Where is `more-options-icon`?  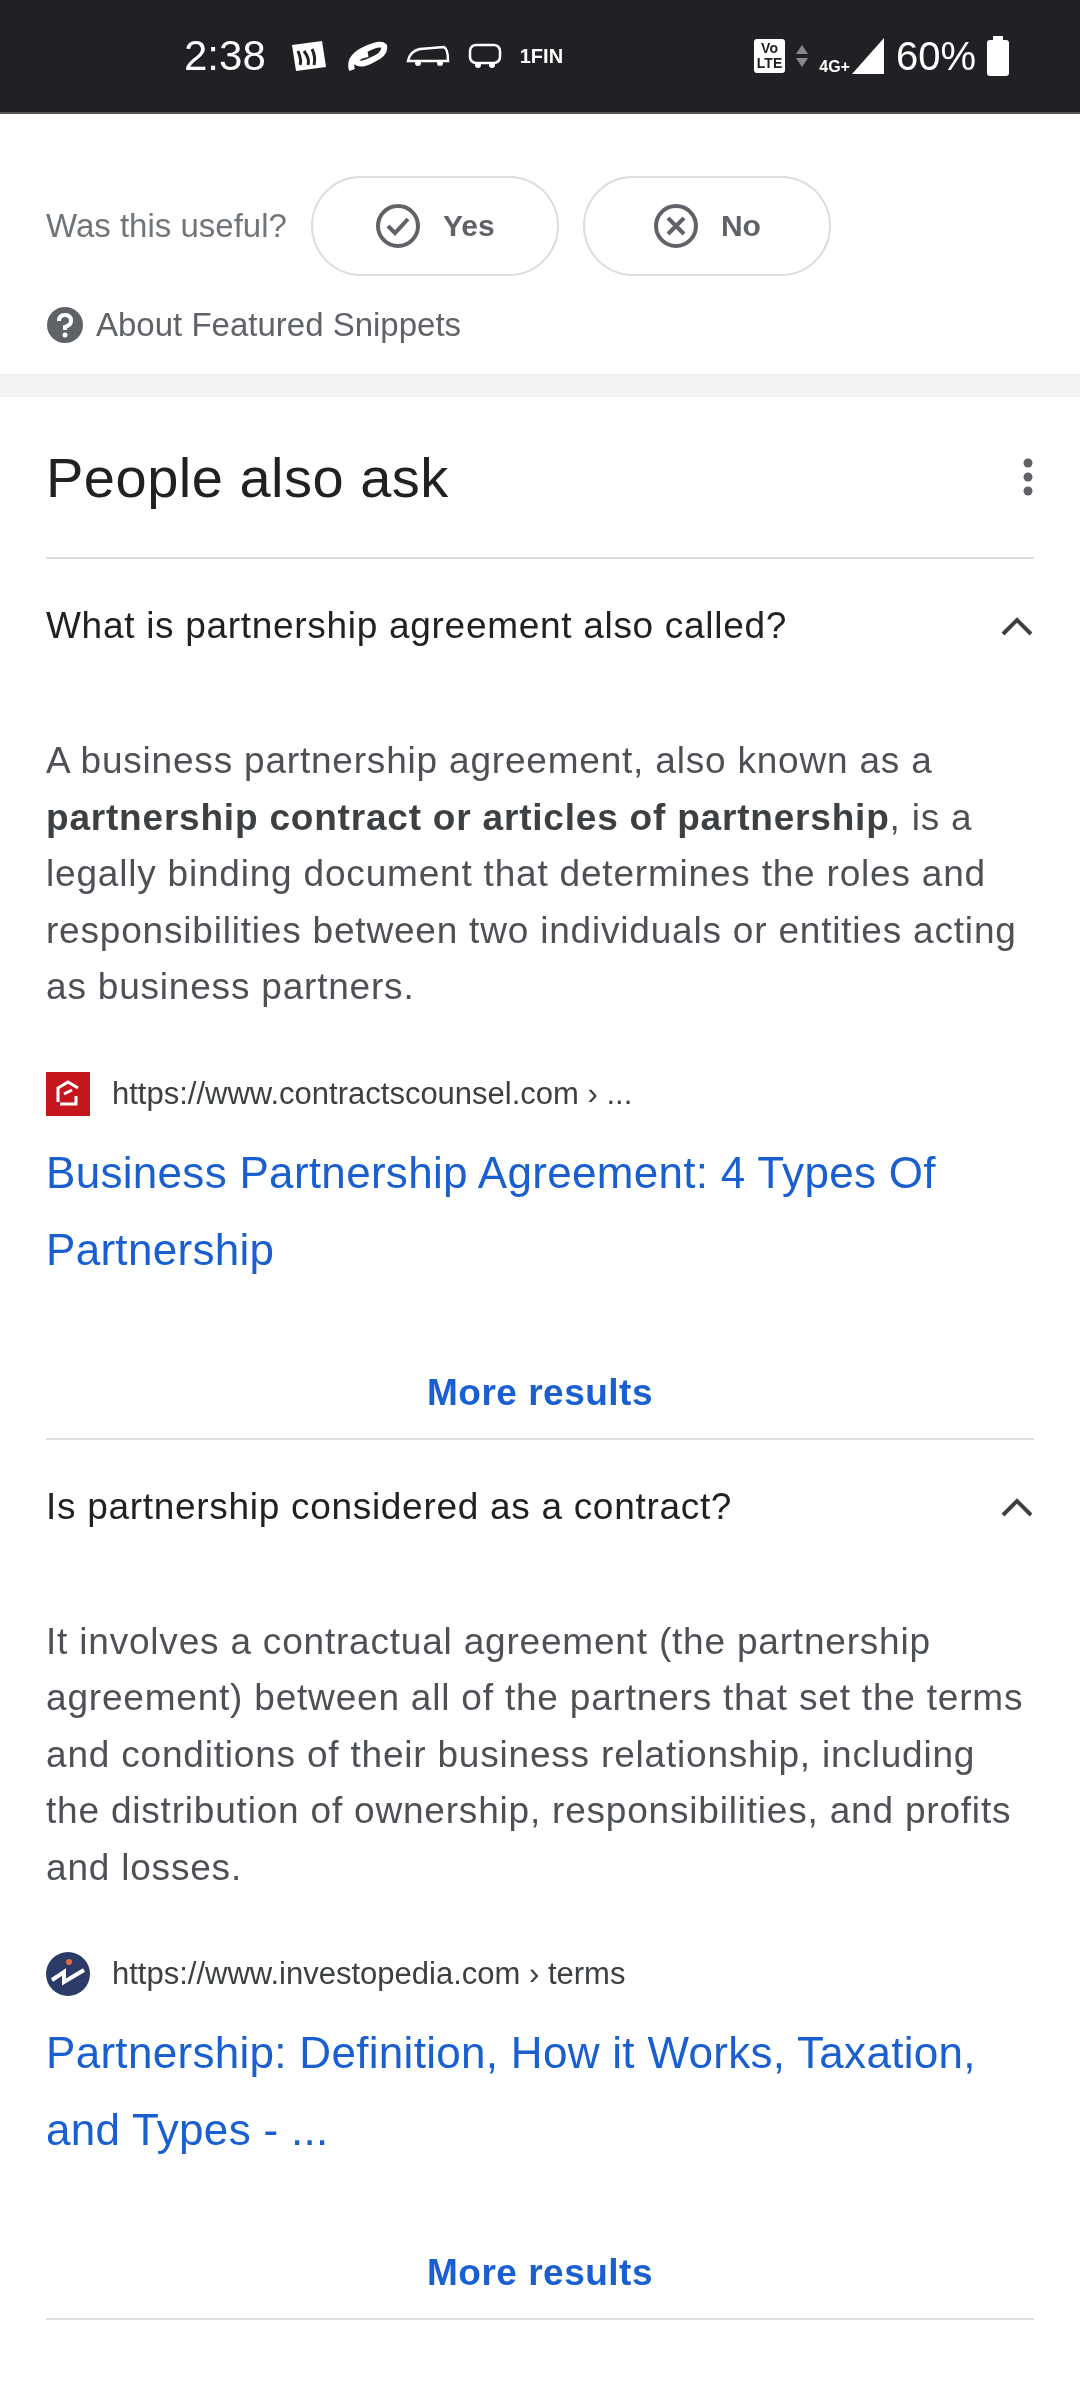
more-options-icon is located at coordinates (1028, 477).